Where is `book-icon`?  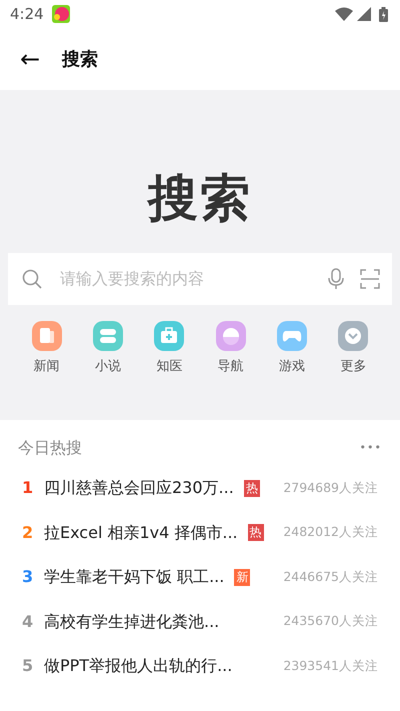
book-icon is located at coordinates (107, 336).